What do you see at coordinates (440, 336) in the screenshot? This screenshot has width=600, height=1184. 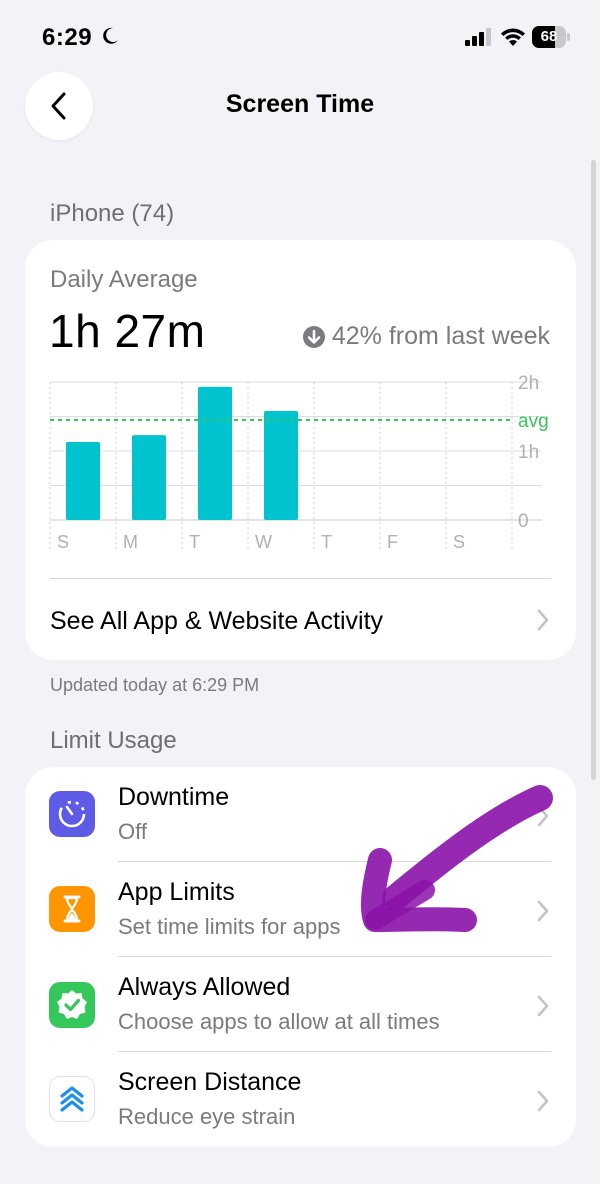 I see `trend-text: 42% from last week` at bounding box center [440, 336].